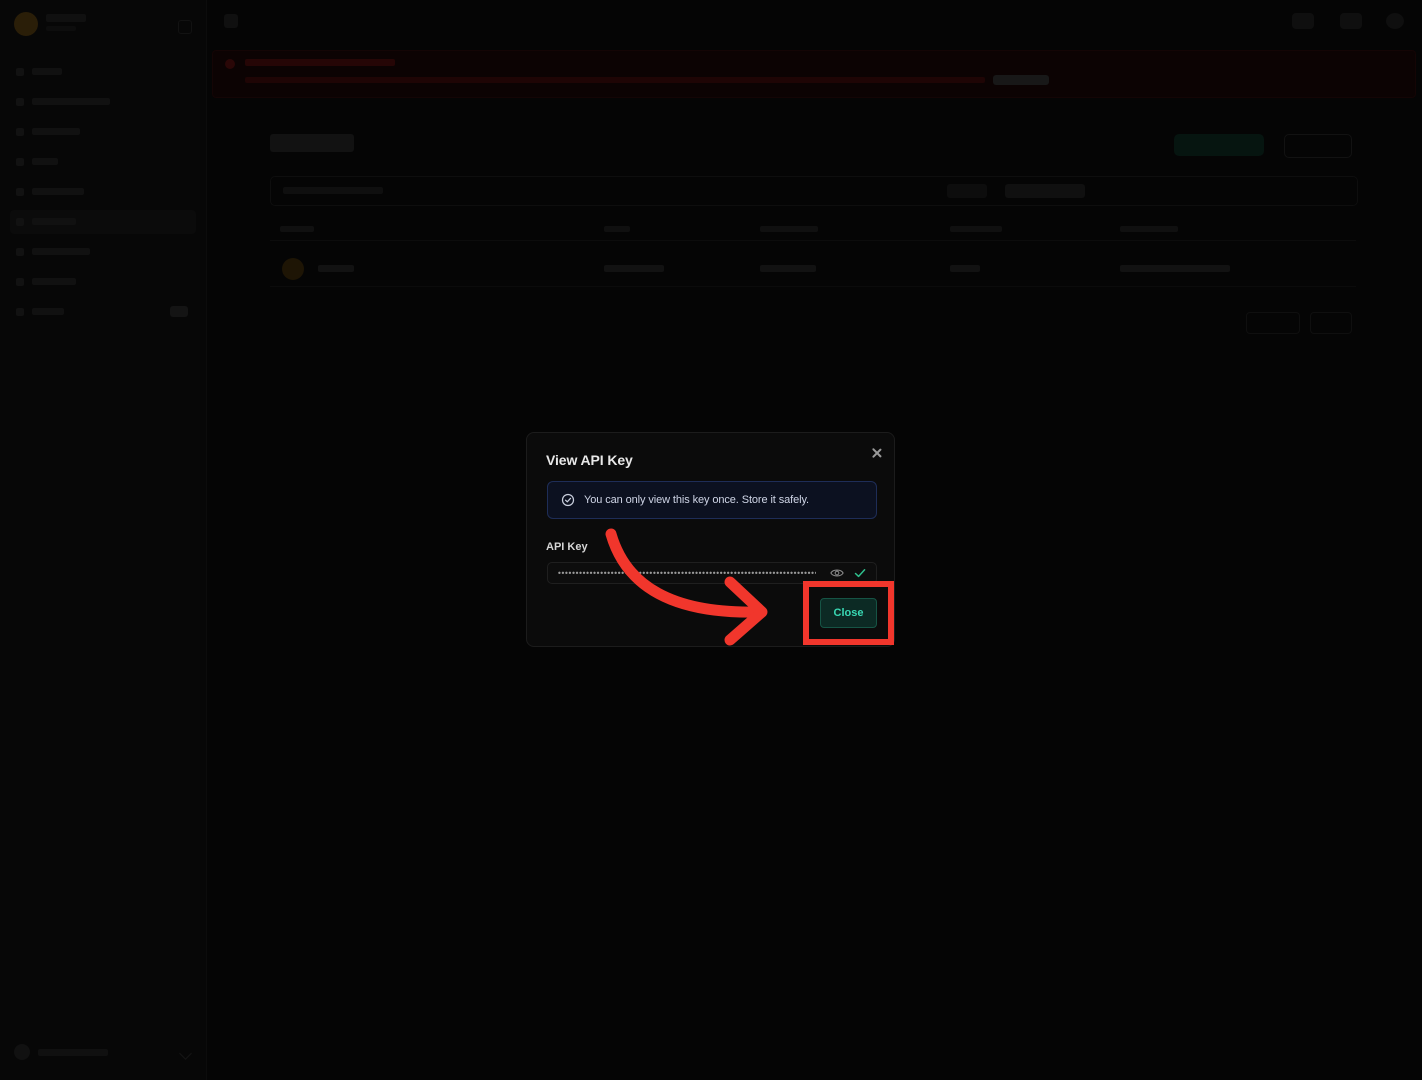 The height and width of the screenshot is (1080, 1422). What do you see at coordinates (103, 222) in the screenshot?
I see `sidebar-item-active` at bounding box center [103, 222].